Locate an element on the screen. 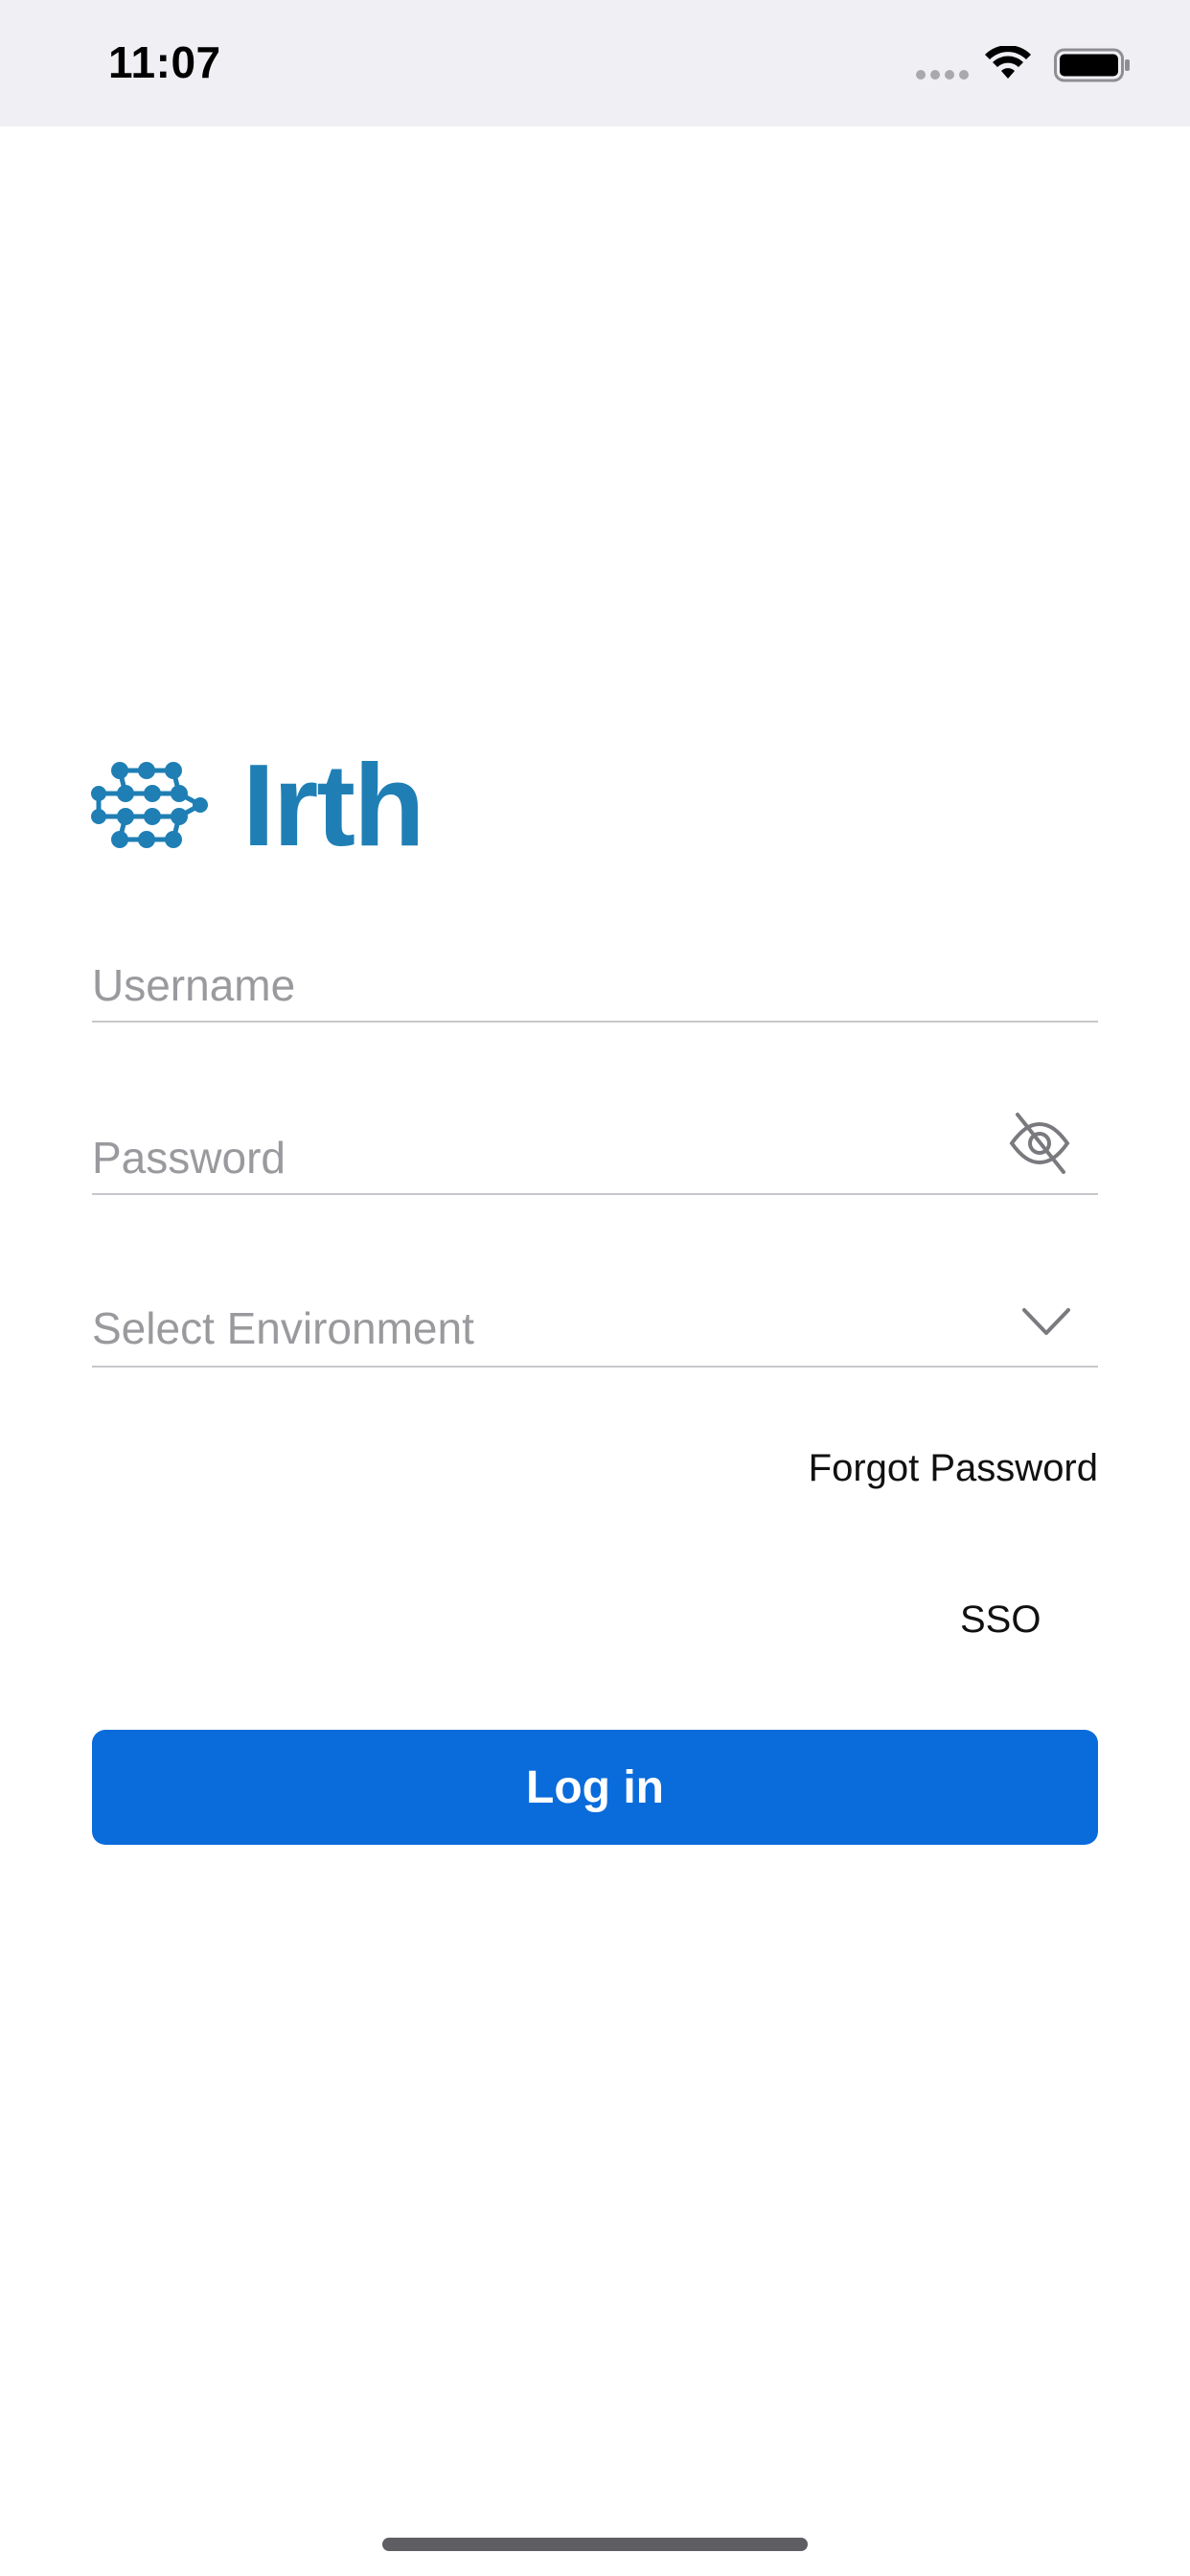 The height and width of the screenshot is (2576, 1190). irth-logo-icon is located at coordinates (150, 805).